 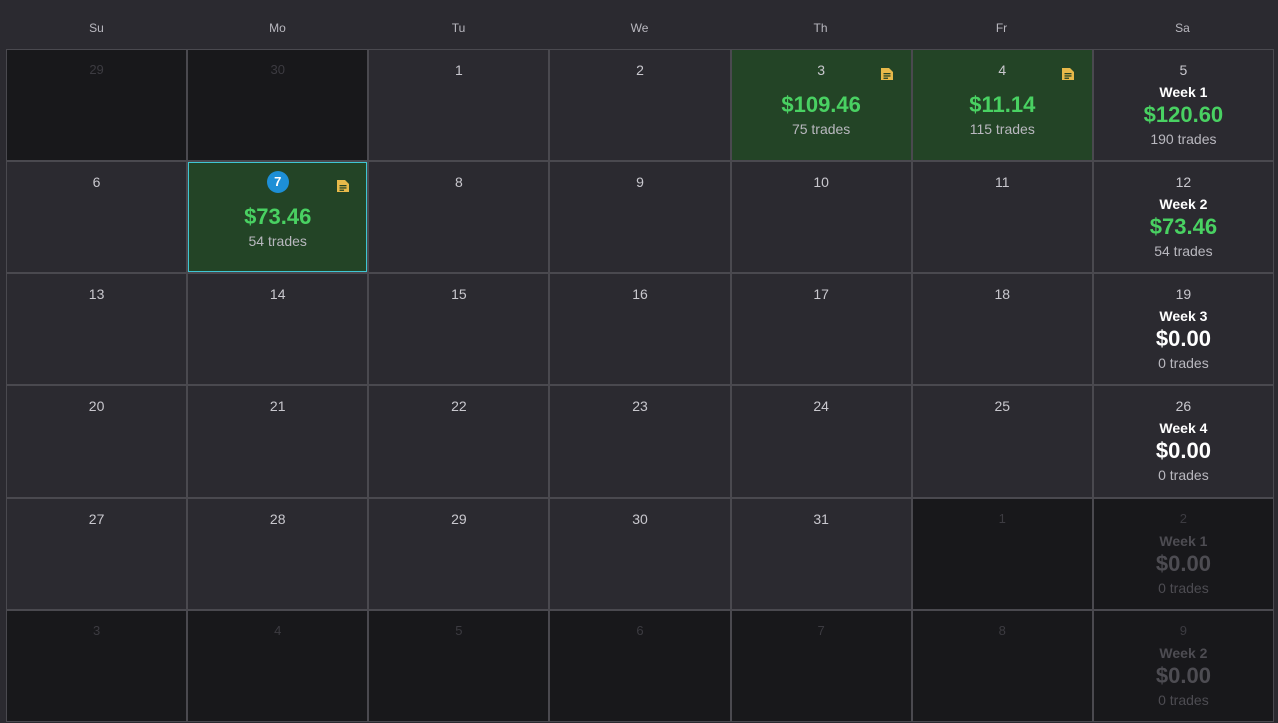 What do you see at coordinates (821, 553) in the screenshot?
I see `day-cell: 31` at bounding box center [821, 553].